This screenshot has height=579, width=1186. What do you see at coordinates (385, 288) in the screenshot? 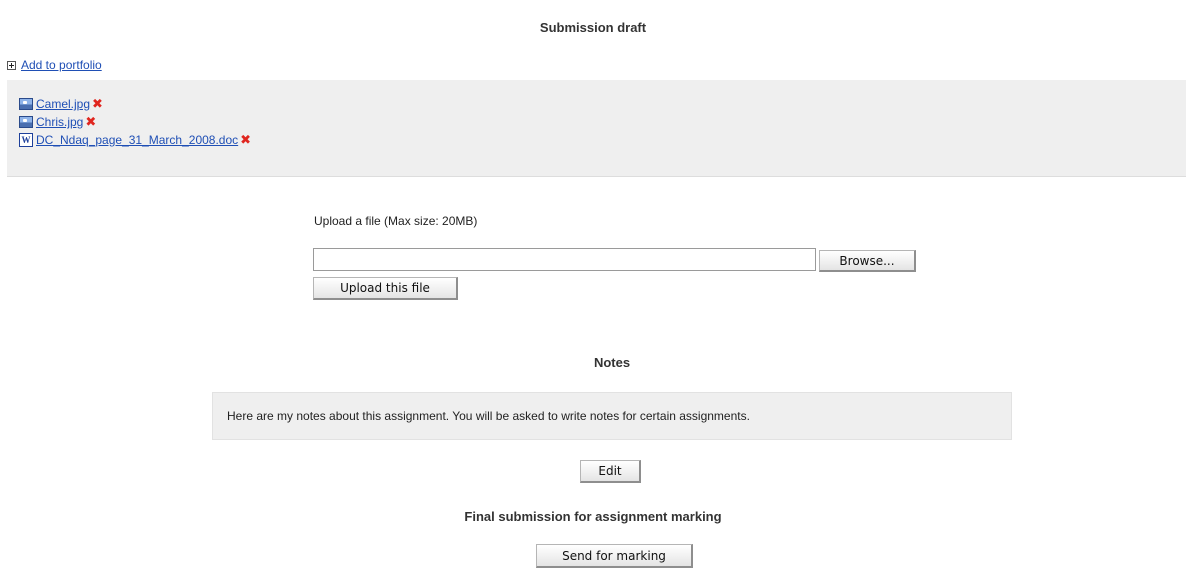
I see `upload-file-button: Upload this file` at bounding box center [385, 288].